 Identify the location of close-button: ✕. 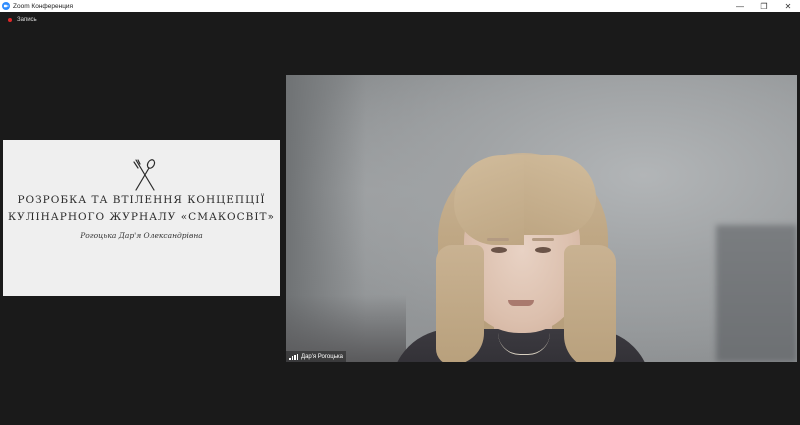
(788, 6).